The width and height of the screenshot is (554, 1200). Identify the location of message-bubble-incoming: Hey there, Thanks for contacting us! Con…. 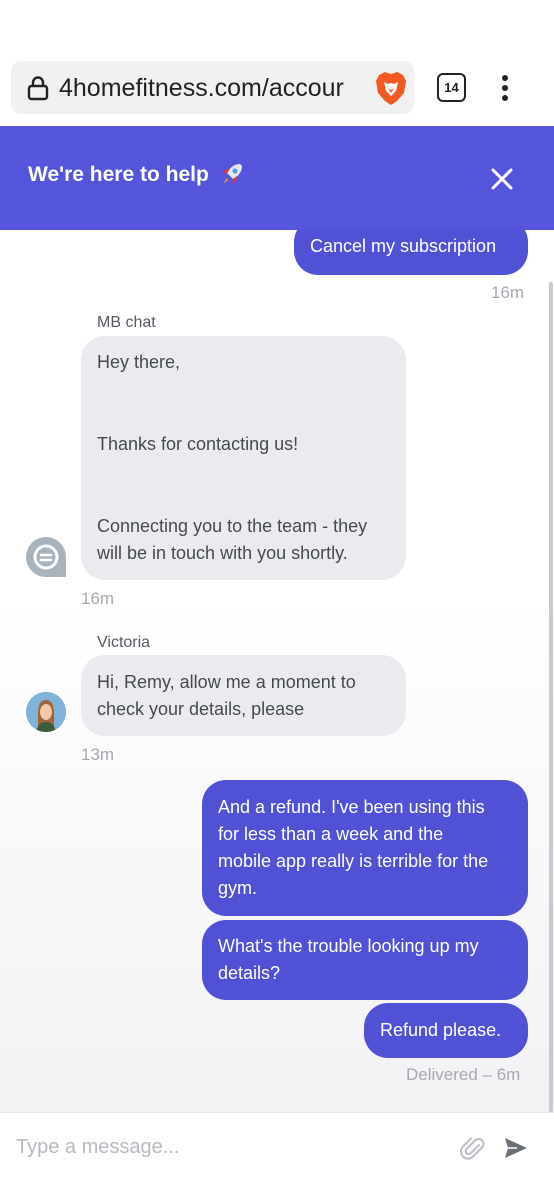
(243, 458).